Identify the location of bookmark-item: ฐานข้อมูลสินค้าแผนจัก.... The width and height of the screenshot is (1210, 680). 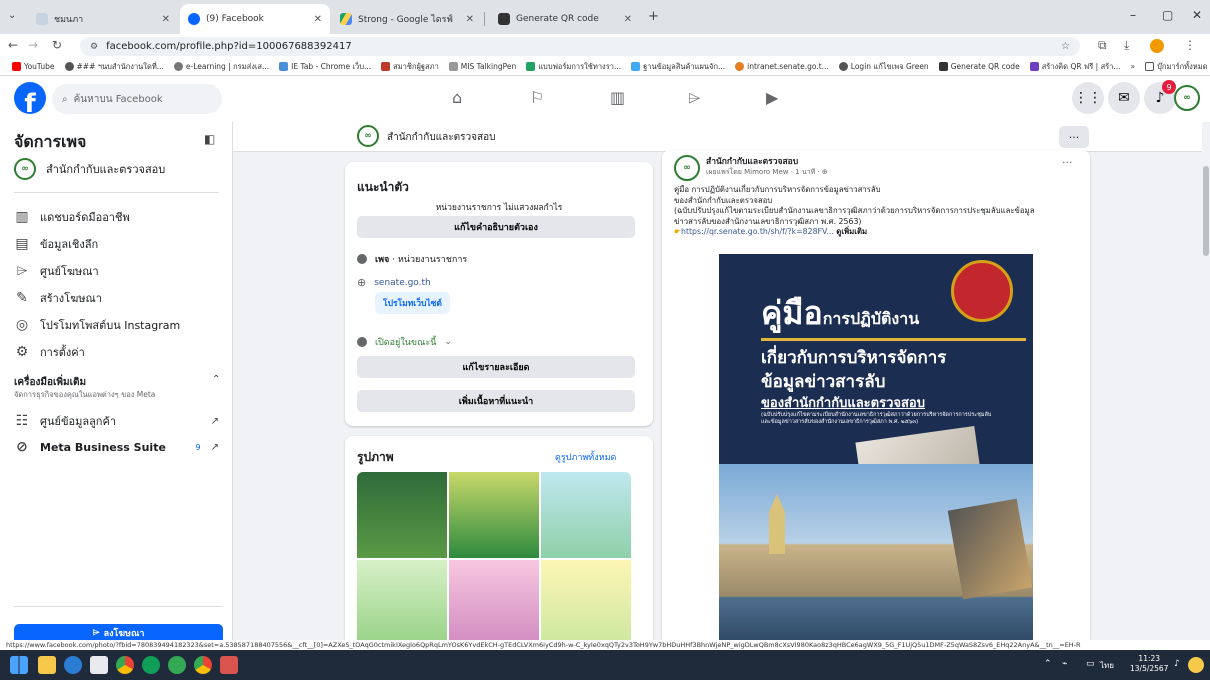
(678, 67).